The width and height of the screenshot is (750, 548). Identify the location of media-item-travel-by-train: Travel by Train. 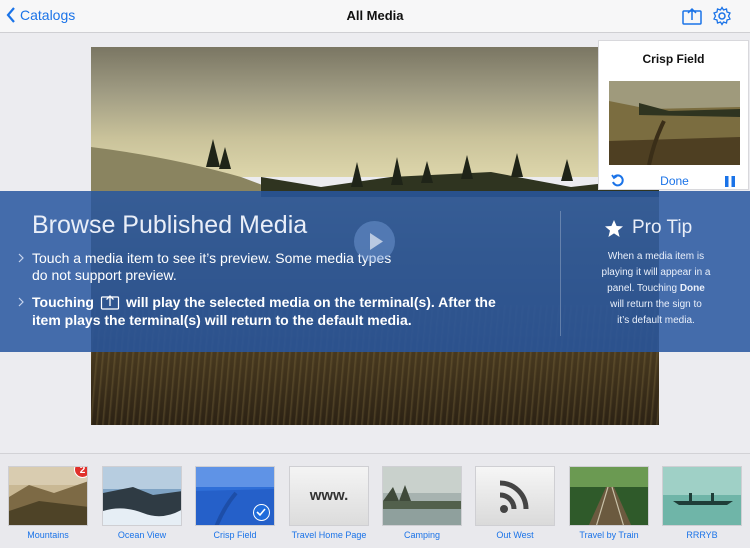
(609, 503).